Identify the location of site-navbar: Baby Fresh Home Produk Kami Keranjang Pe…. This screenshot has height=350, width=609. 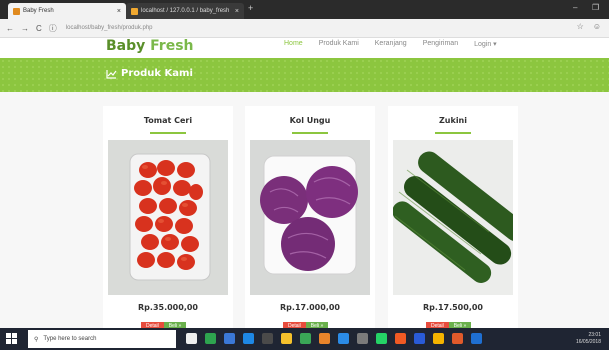
(304, 48).